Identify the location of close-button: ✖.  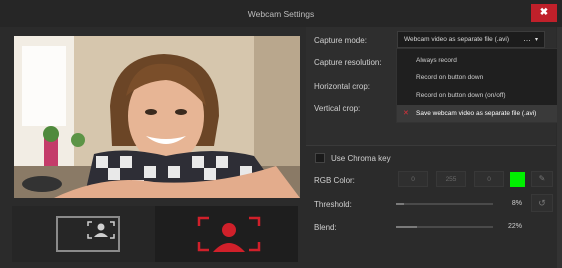
(544, 13).